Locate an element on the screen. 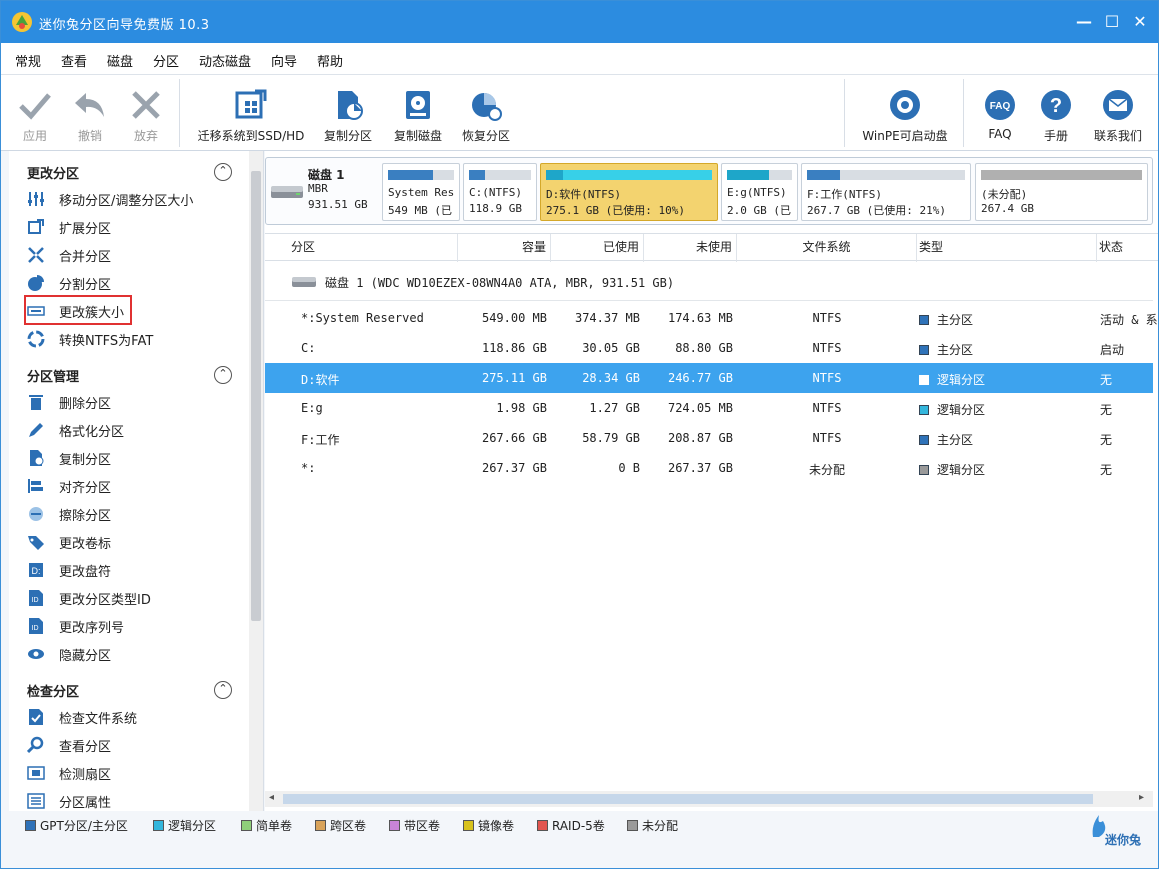 This screenshot has width=1159, height=869. column-header-partition: 分区 is located at coordinates (361, 248).